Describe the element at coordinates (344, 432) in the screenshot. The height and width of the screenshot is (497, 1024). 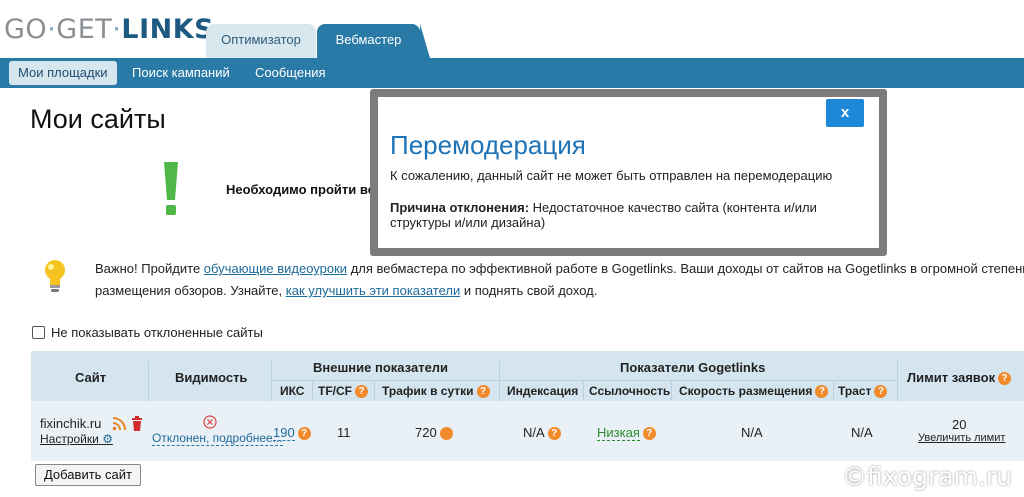
I see `tfcf-value: 11` at that location.